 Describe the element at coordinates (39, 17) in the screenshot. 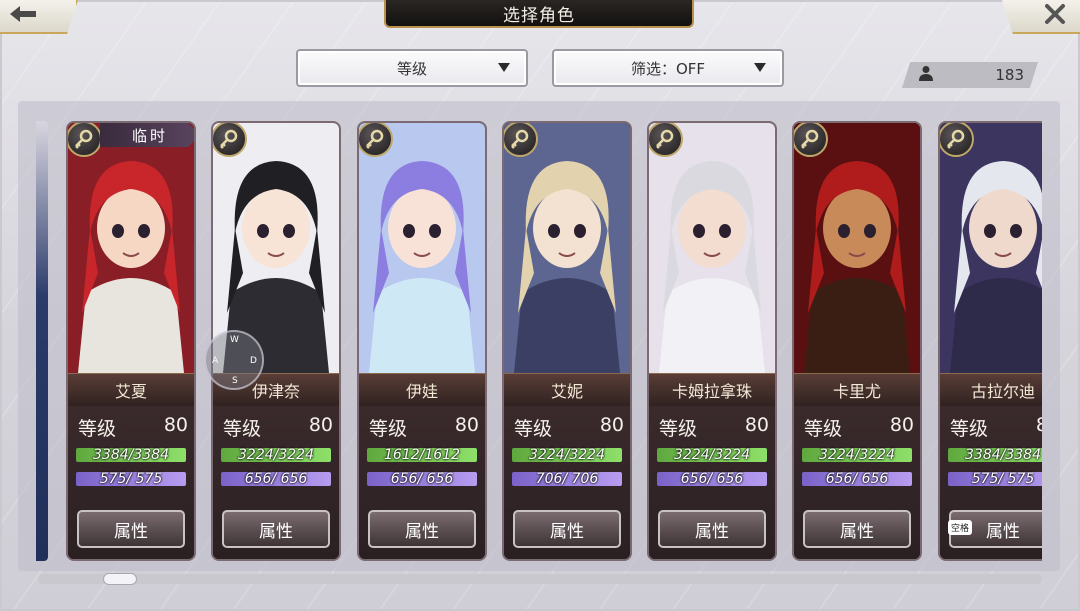

I see `back-button` at that location.